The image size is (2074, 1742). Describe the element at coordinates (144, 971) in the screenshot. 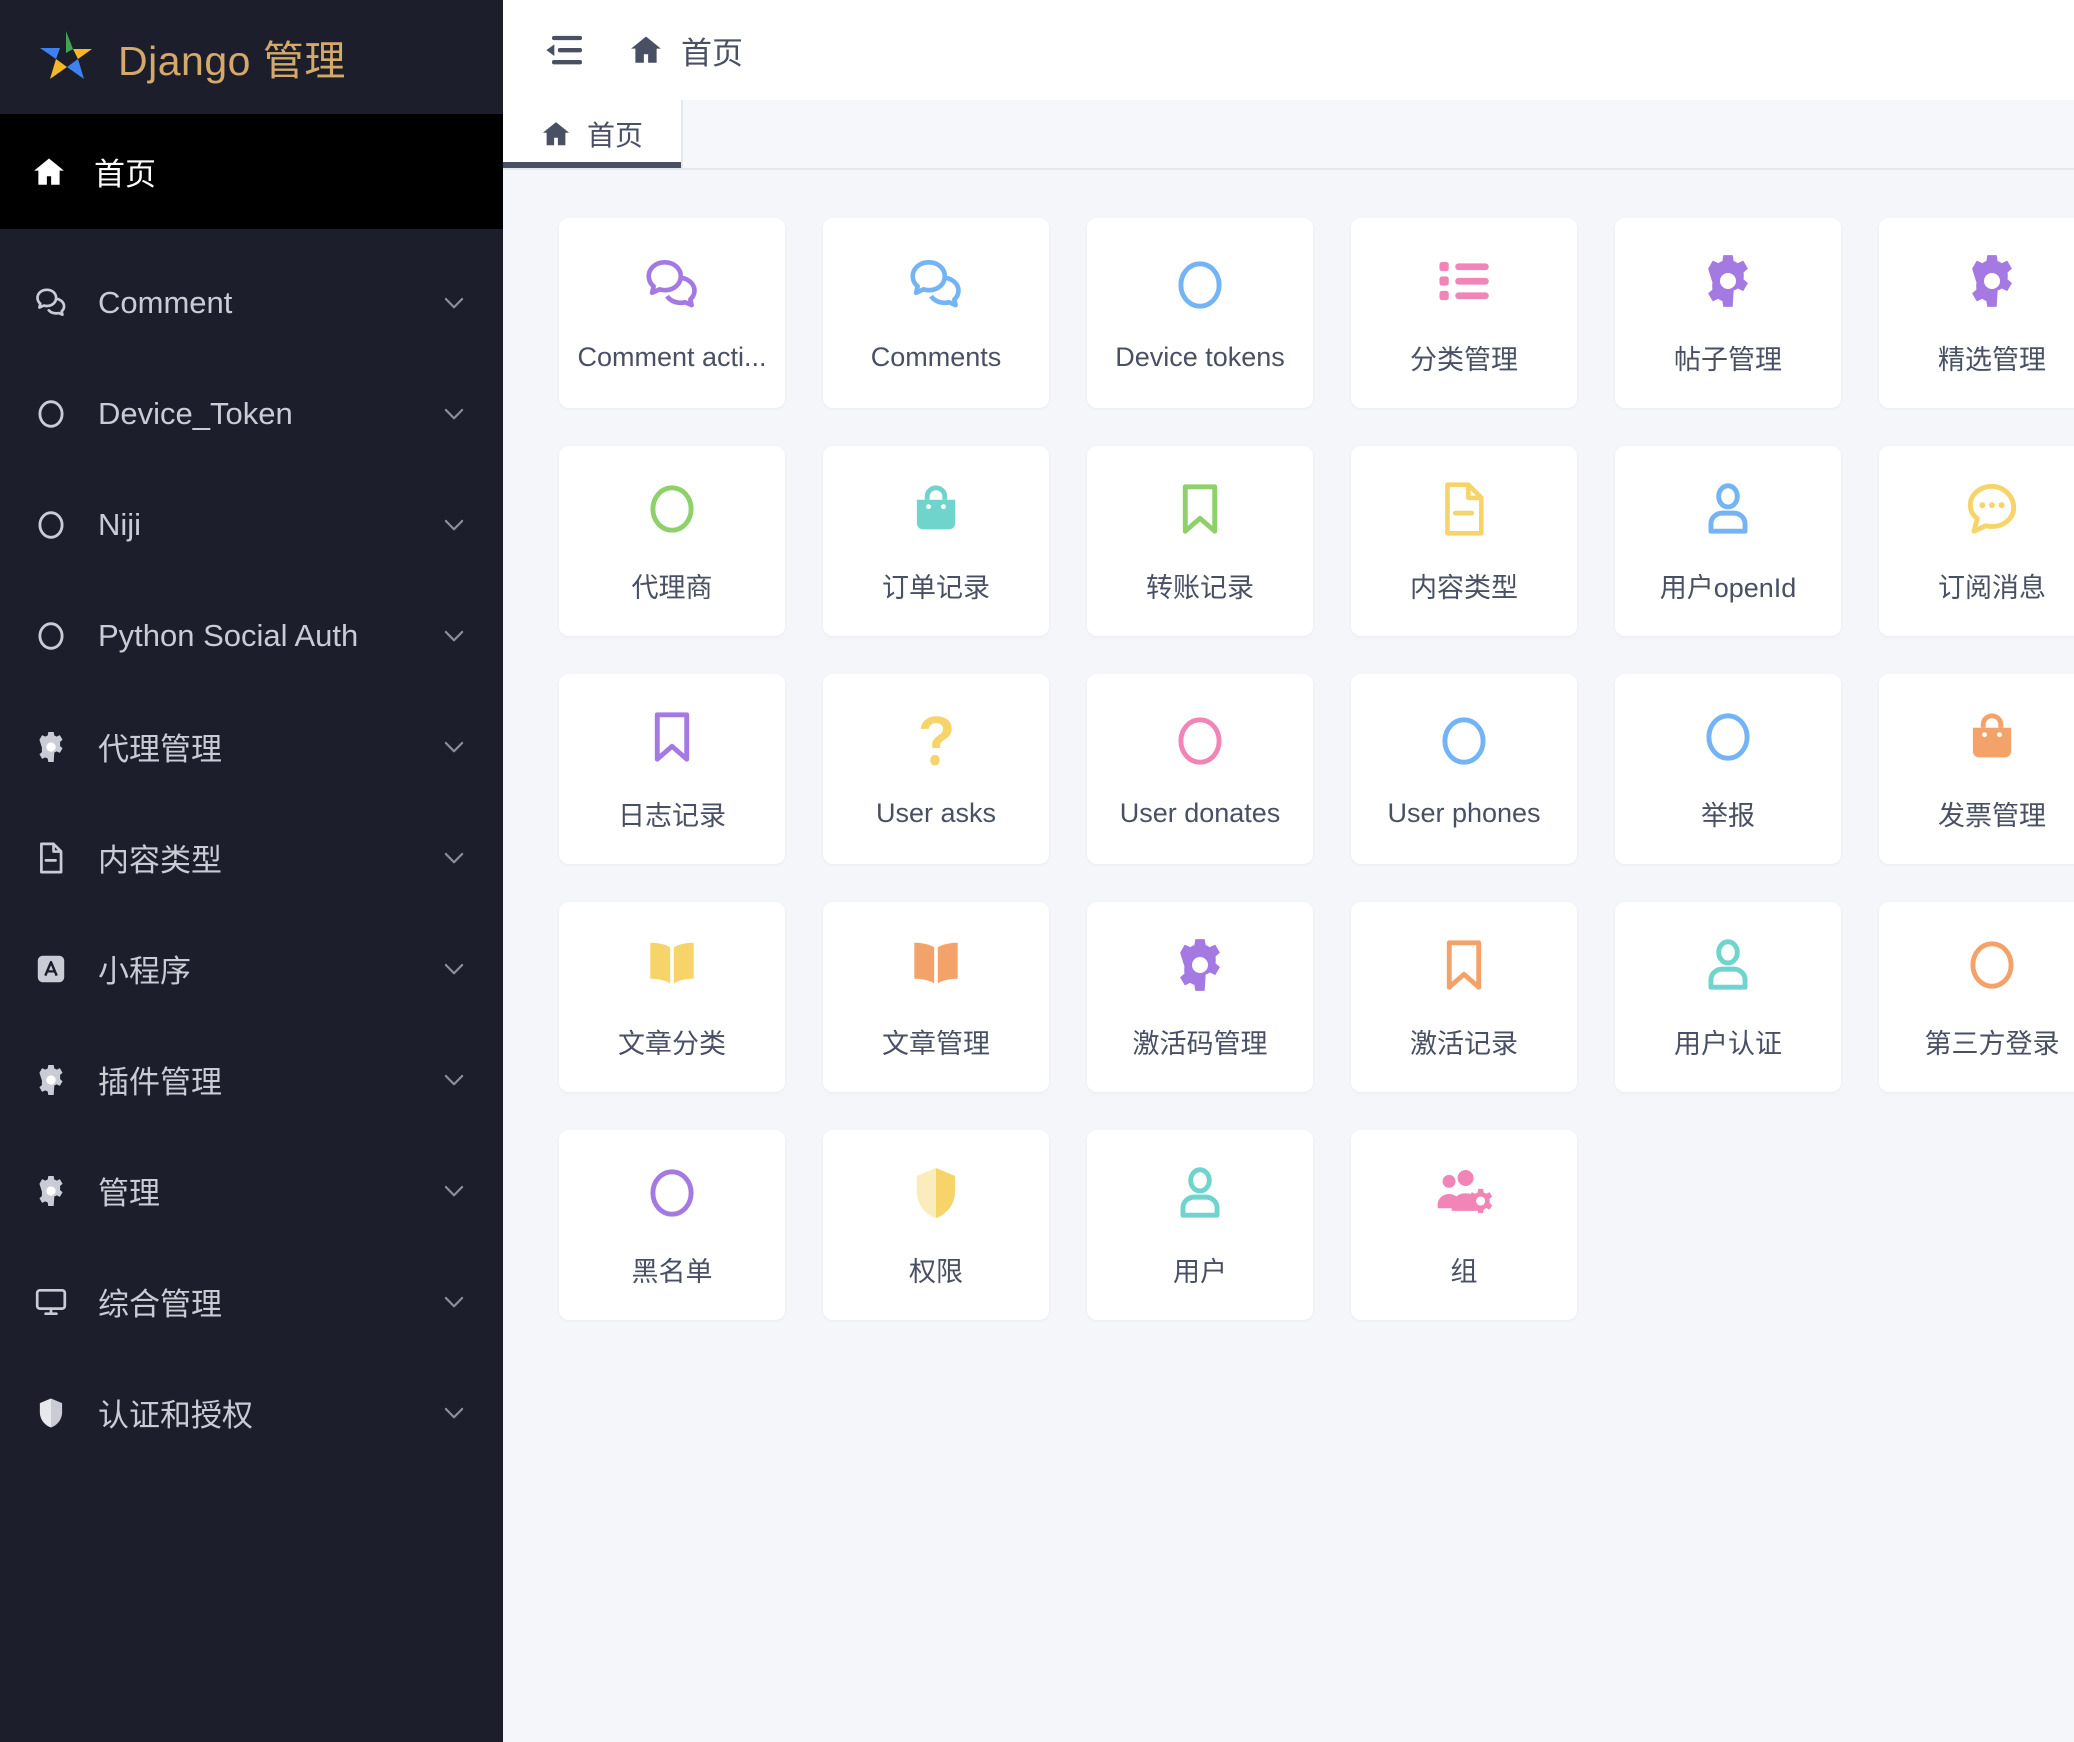

I see `sidebar-item-label: 小程序` at that location.